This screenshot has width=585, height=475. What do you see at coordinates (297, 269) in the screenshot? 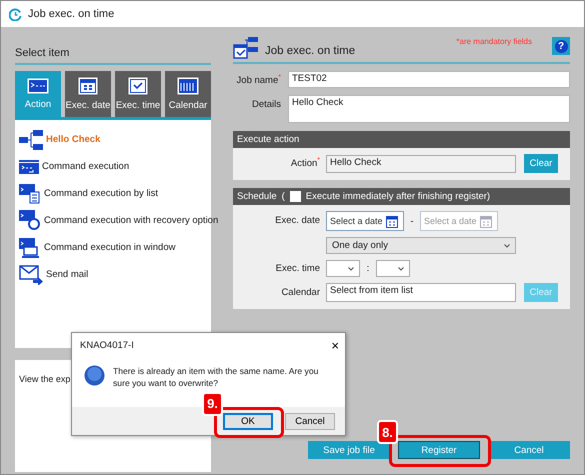
I see `field-label: Exec. time` at bounding box center [297, 269].